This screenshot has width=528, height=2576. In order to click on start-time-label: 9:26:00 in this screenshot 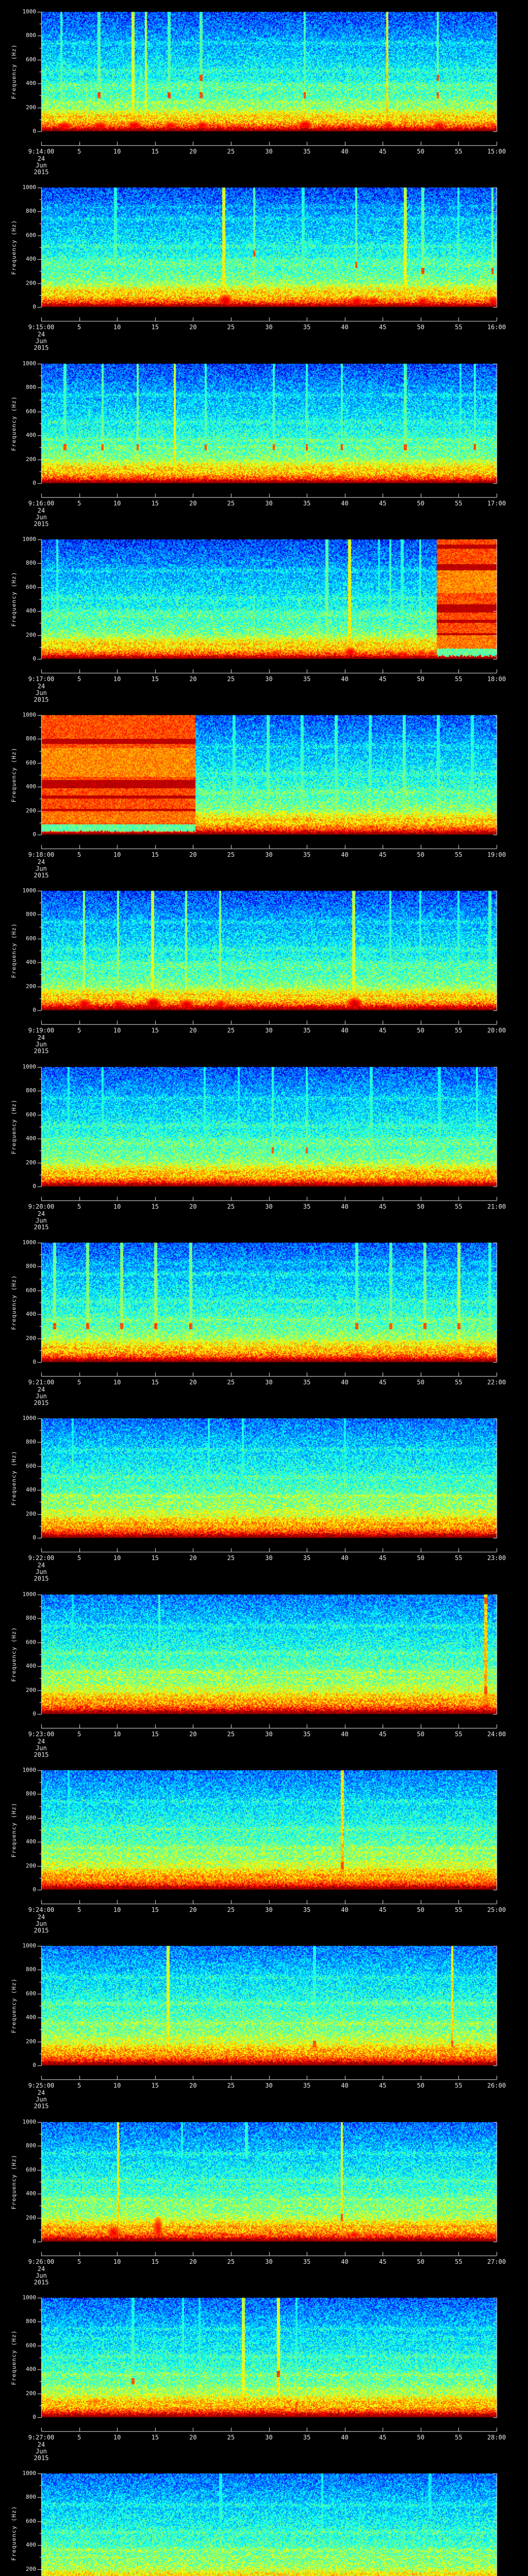, I will do `click(41, 2261)`.